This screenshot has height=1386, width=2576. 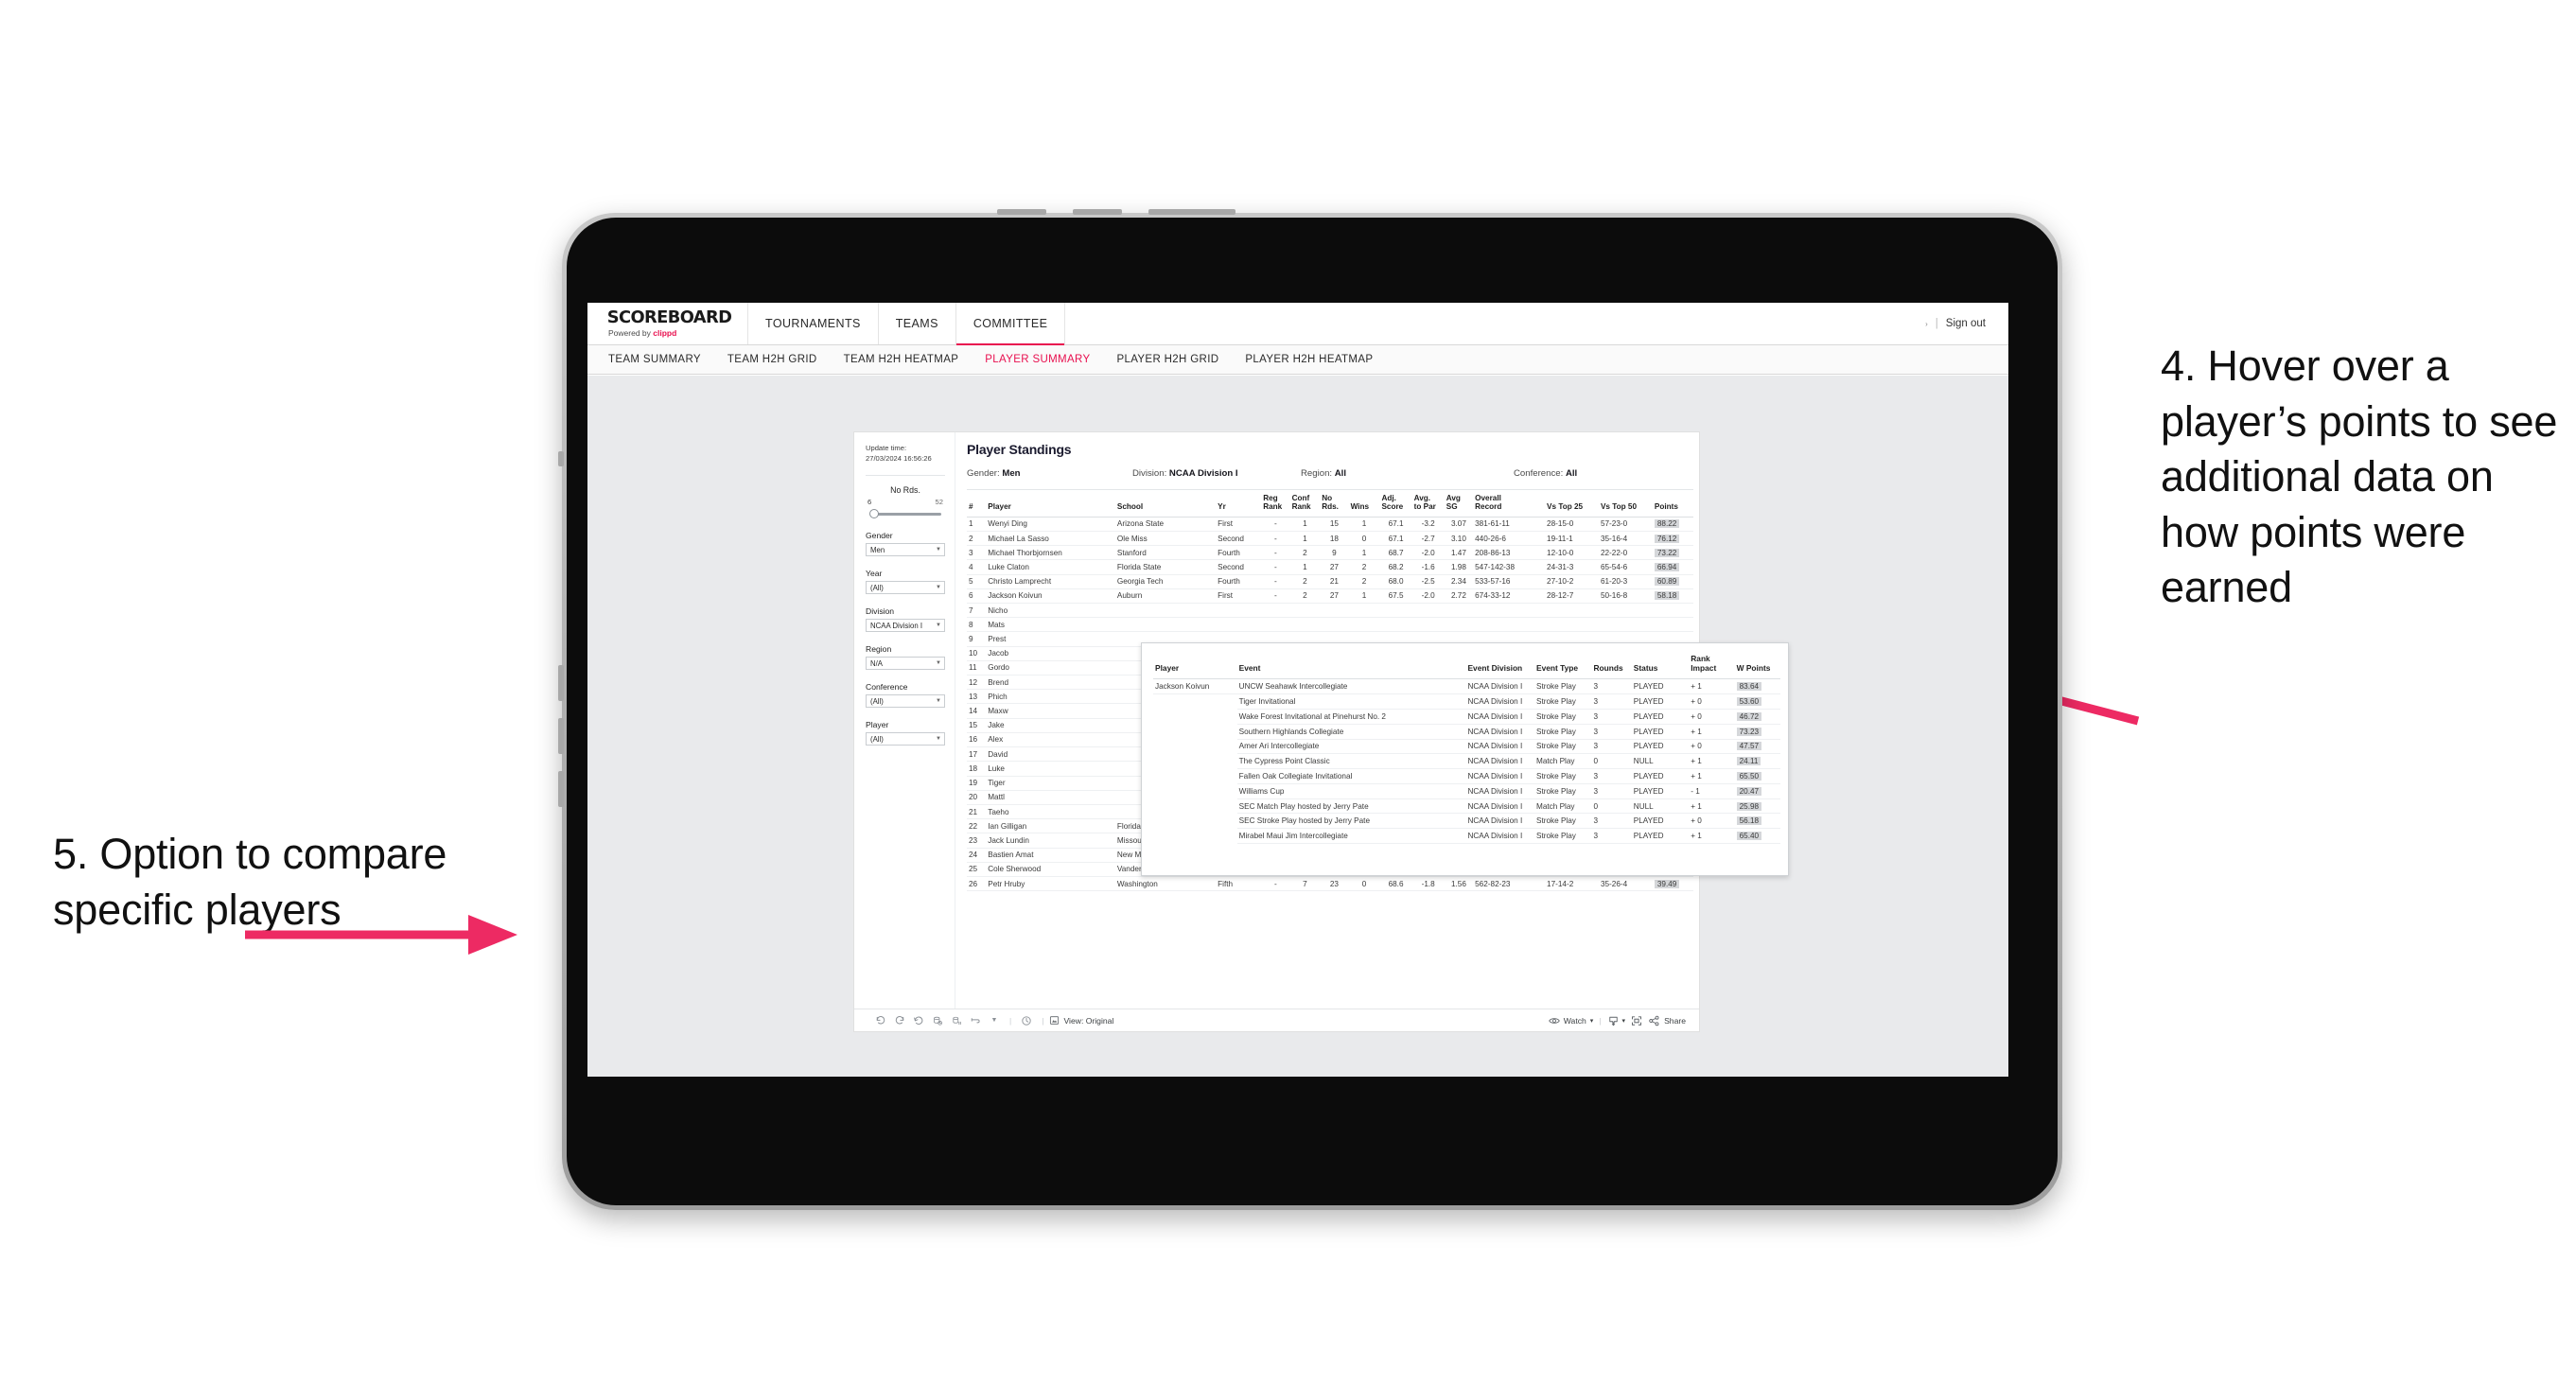 I want to click on app-logo: SCOREBOARD Powered by clippd, so click(x=668, y=323).